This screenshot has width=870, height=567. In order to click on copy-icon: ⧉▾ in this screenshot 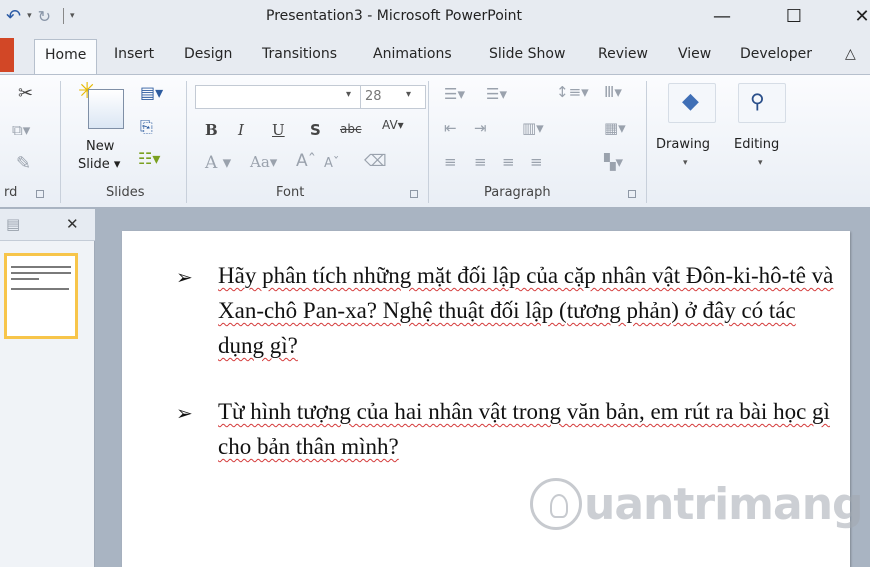, I will do `click(21, 130)`.